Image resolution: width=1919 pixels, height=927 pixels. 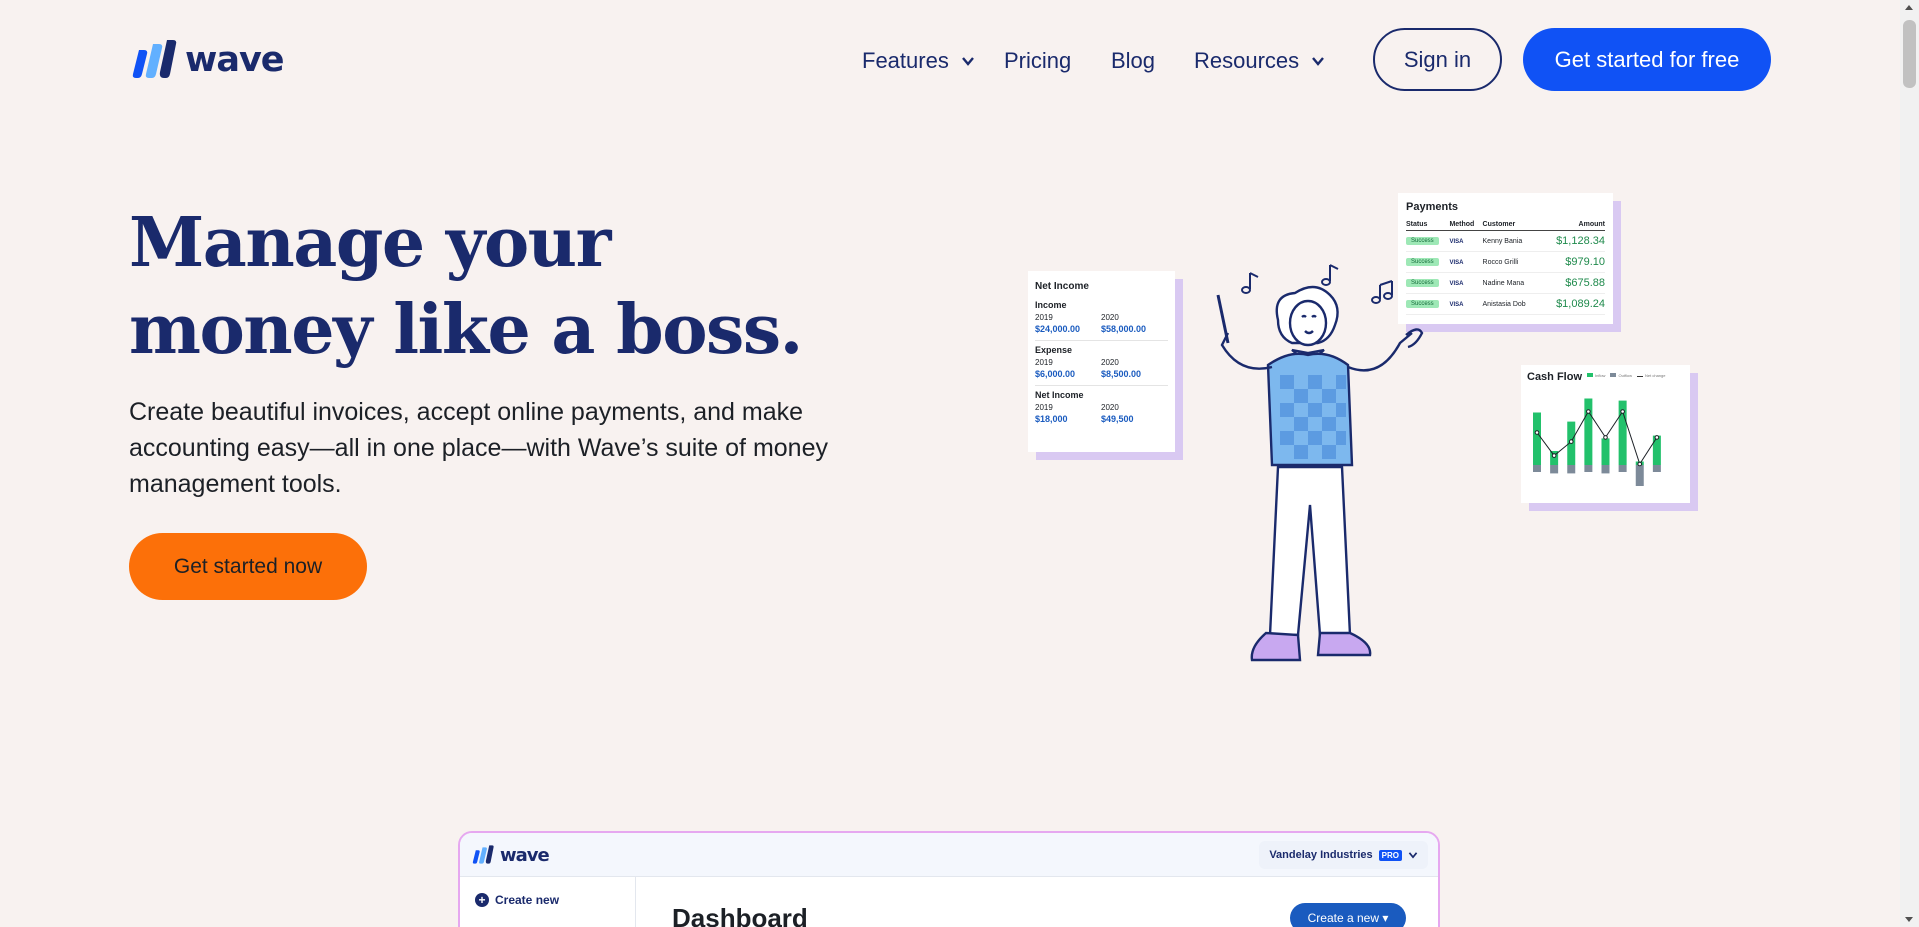 I want to click on create-new-link: + Create new, so click(x=517, y=900).